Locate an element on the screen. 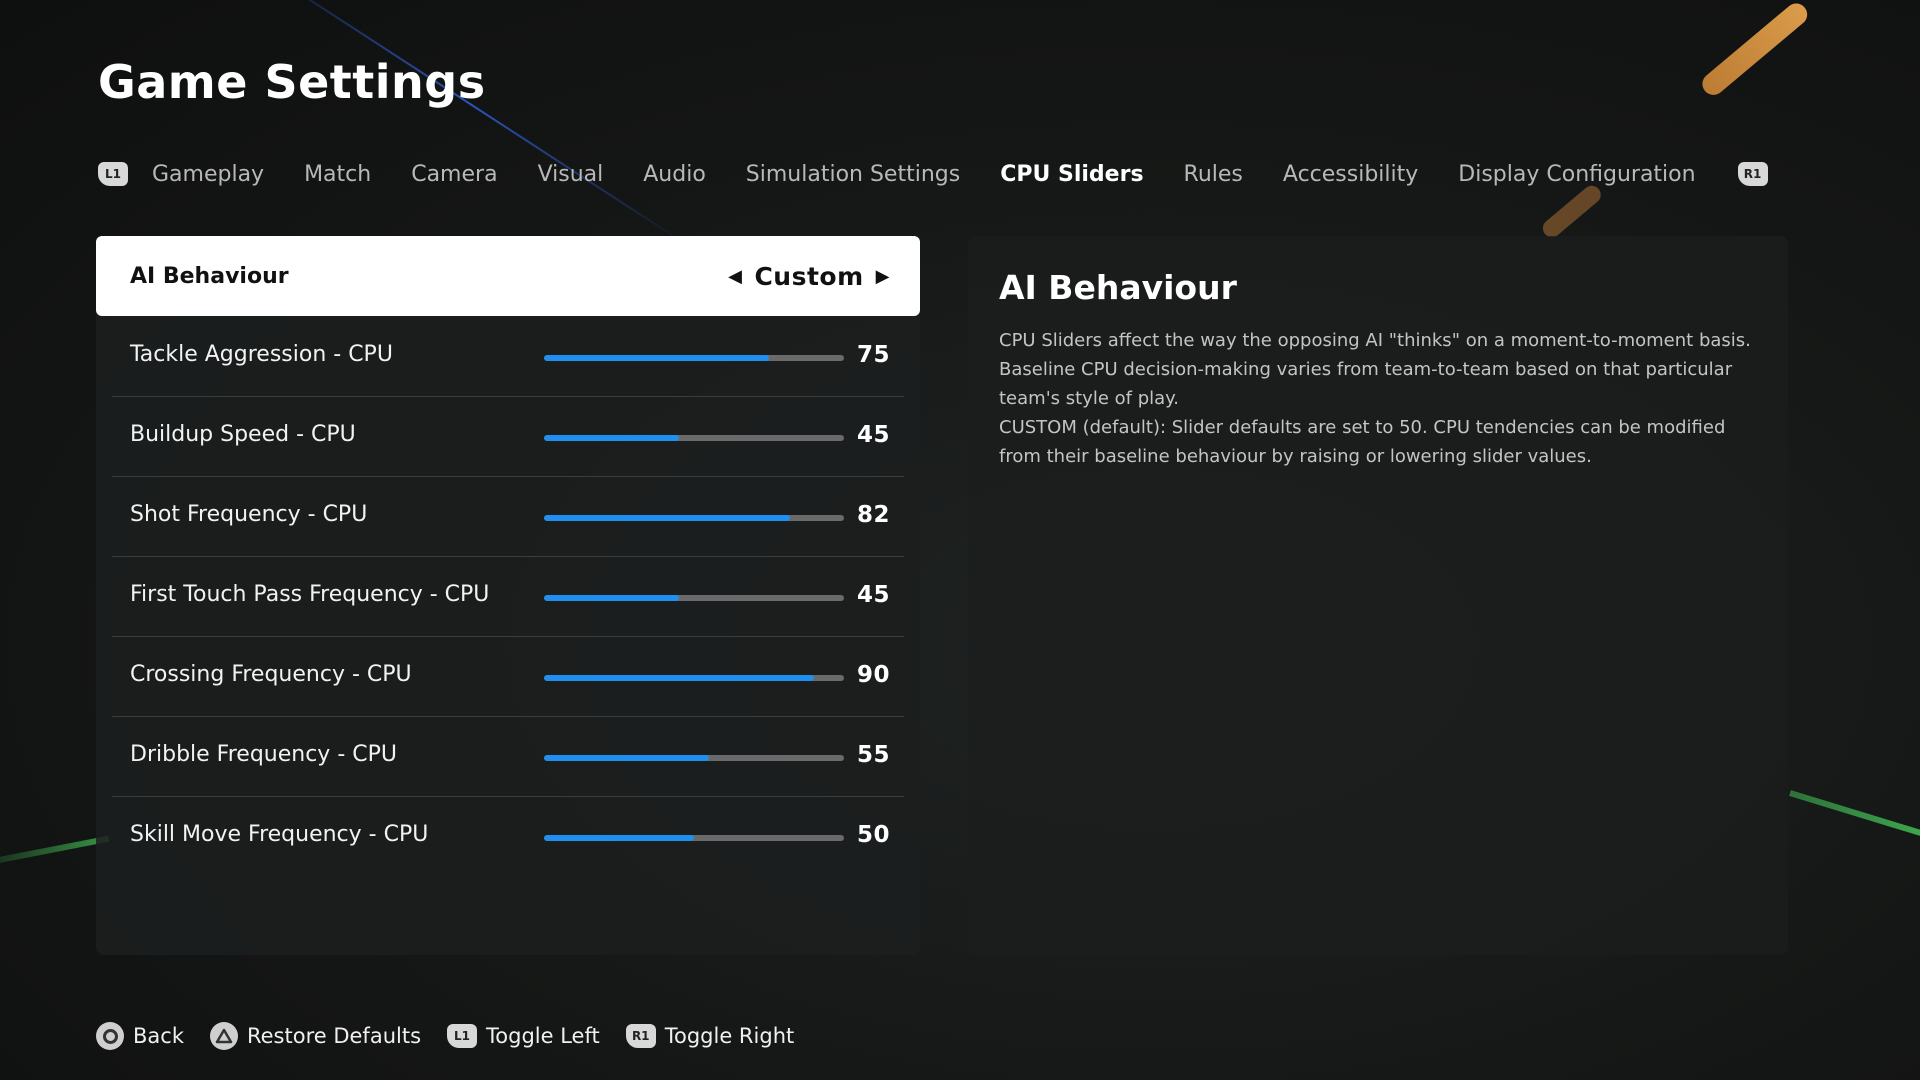 This screenshot has width=1920, height=1080. description-heading: AI Behaviour is located at coordinates (1118, 287).